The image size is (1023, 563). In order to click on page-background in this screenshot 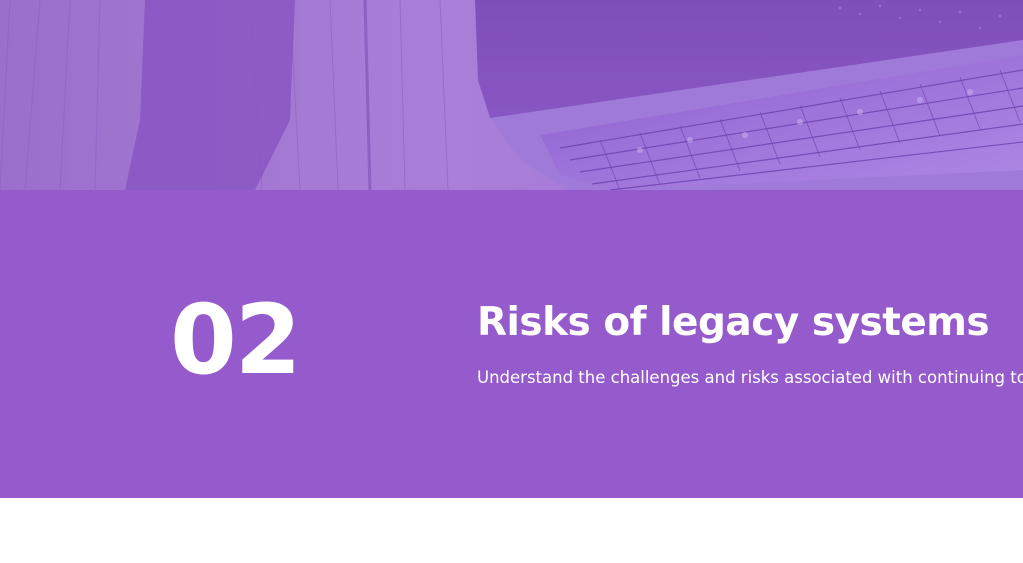, I will do `click(511, 530)`.